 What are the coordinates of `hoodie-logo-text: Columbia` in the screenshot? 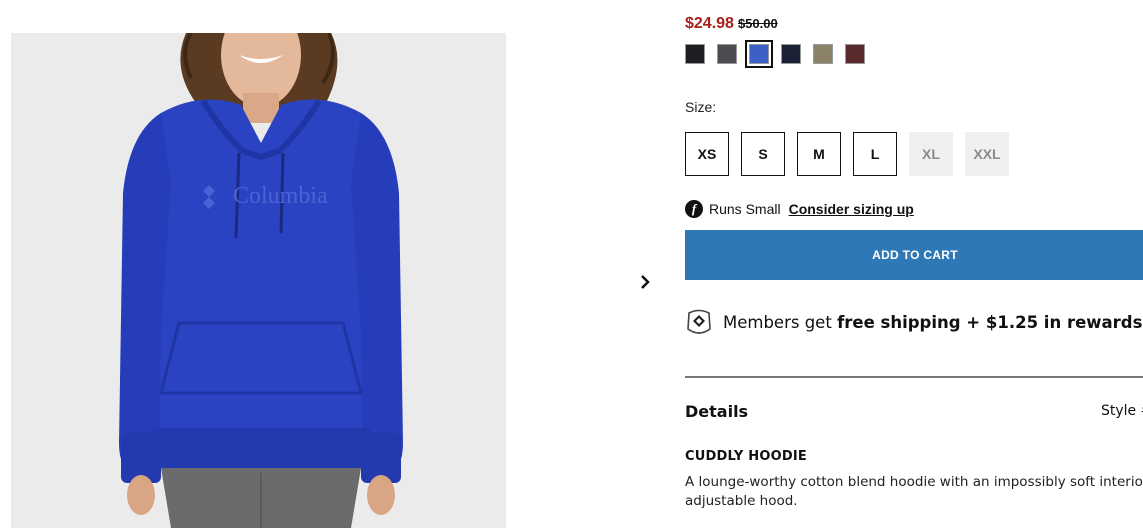 It's located at (280, 196).